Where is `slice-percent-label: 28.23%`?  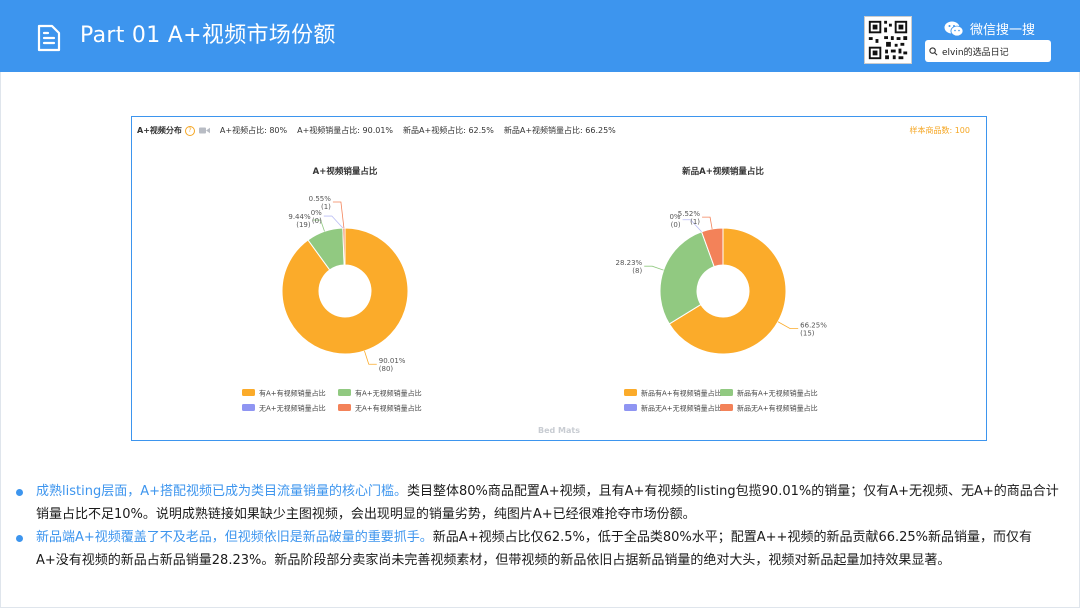 slice-percent-label: 28.23% is located at coordinates (629, 263).